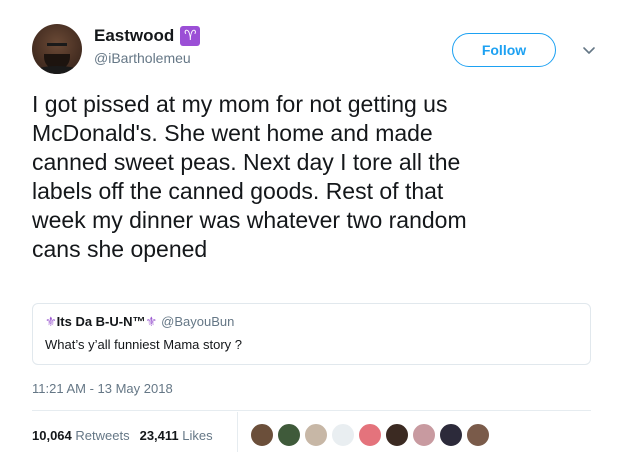 This screenshot has width=626, height=458. What do you see at coordinates (102, 388) in the screenshot?
I see `tweet-timestamp: 11:21 AM - 13 May 2018` at bounding box center [102, 388].